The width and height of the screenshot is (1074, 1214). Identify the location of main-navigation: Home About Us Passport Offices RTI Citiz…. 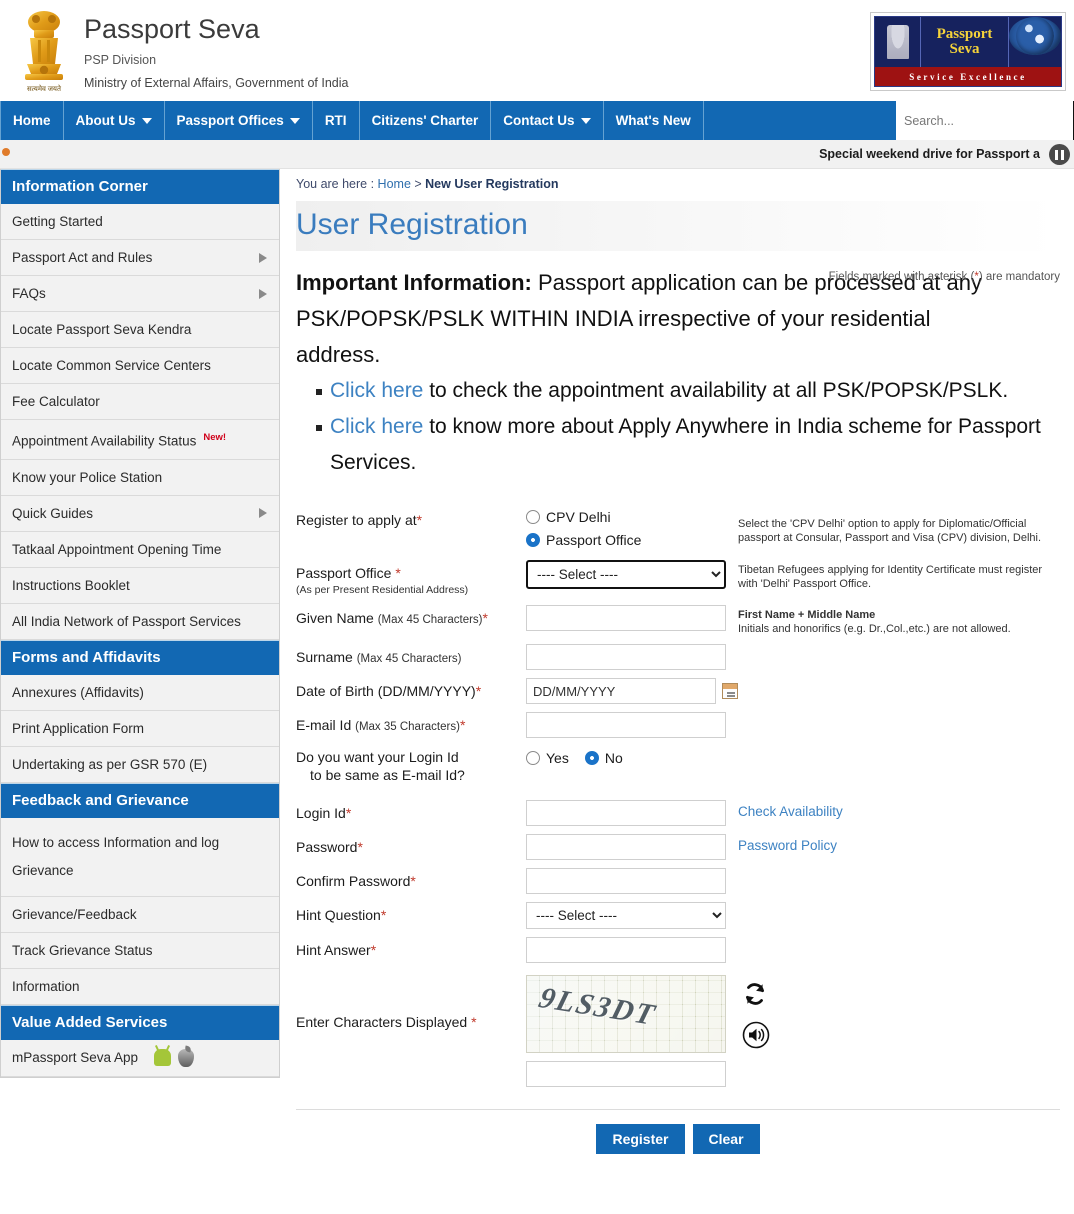
(537, 120).